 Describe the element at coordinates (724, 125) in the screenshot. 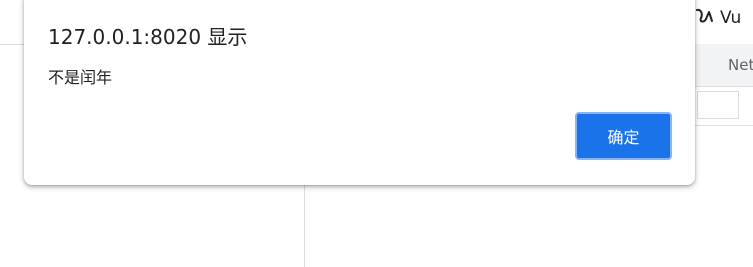

I see `toolbar-divider` at that location.